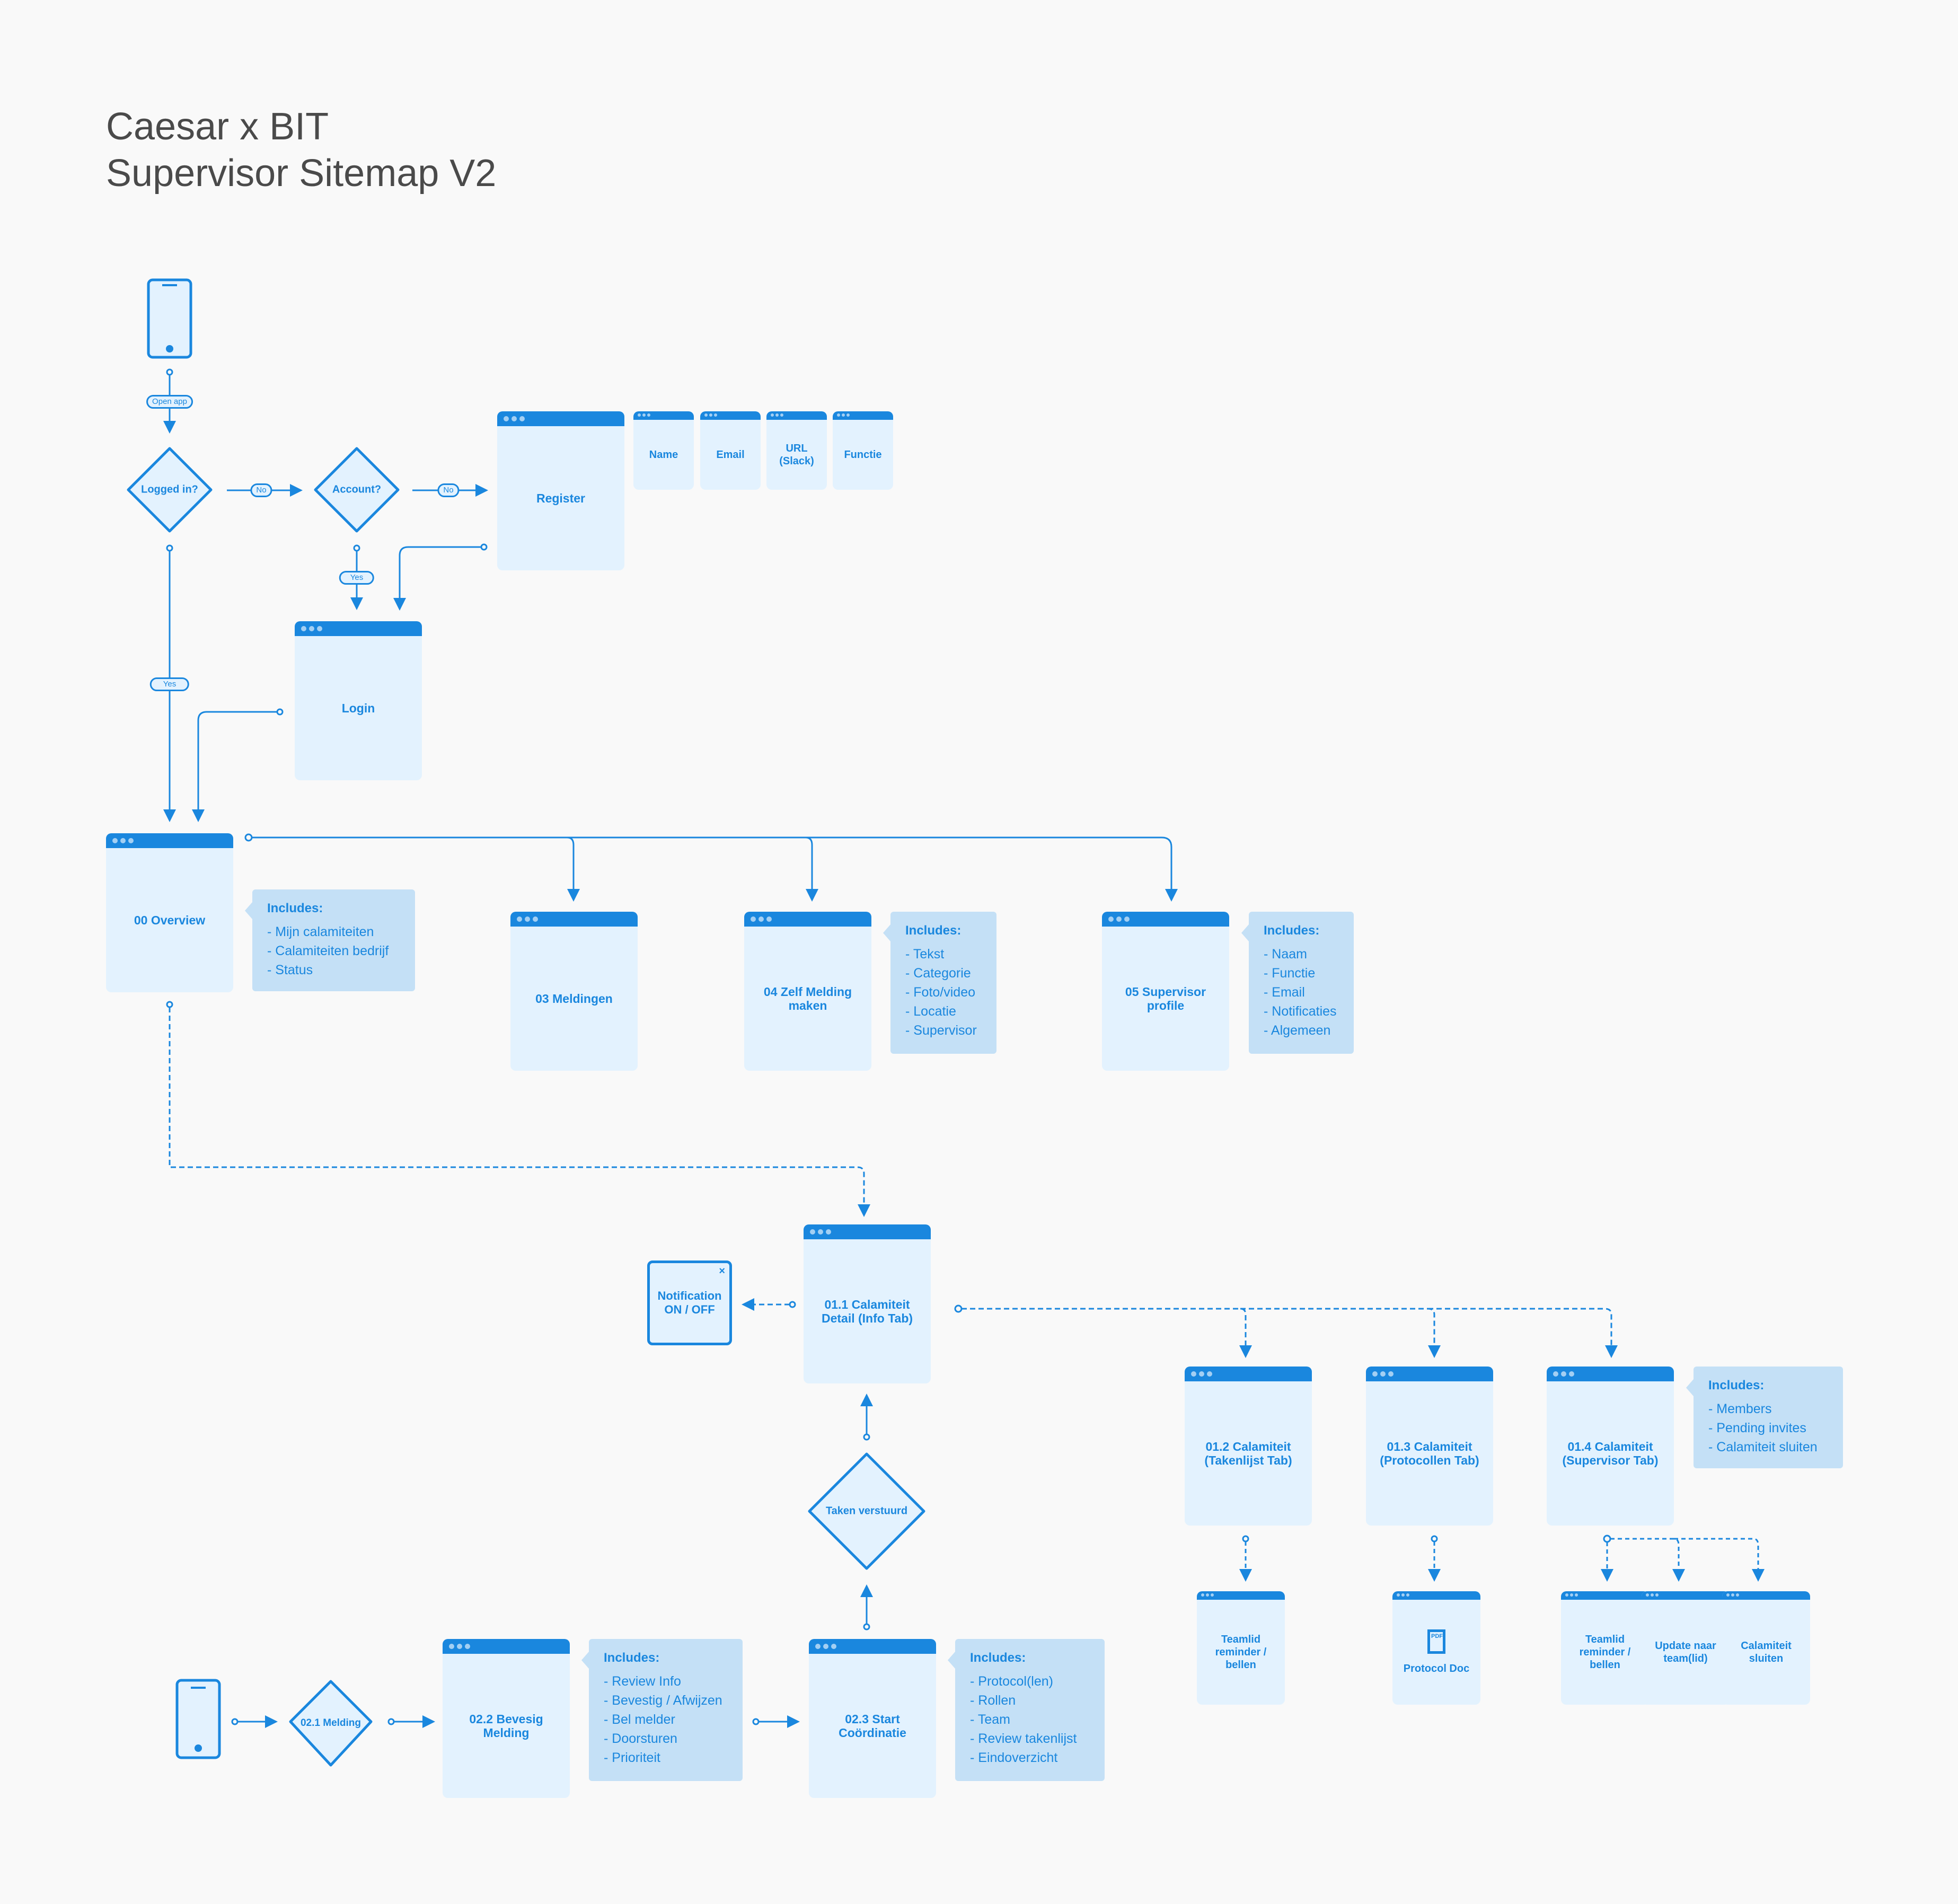  Describe the element at coordinates (993, 1700) in the screenshot. I see `note-item: - Rollen` at that location.